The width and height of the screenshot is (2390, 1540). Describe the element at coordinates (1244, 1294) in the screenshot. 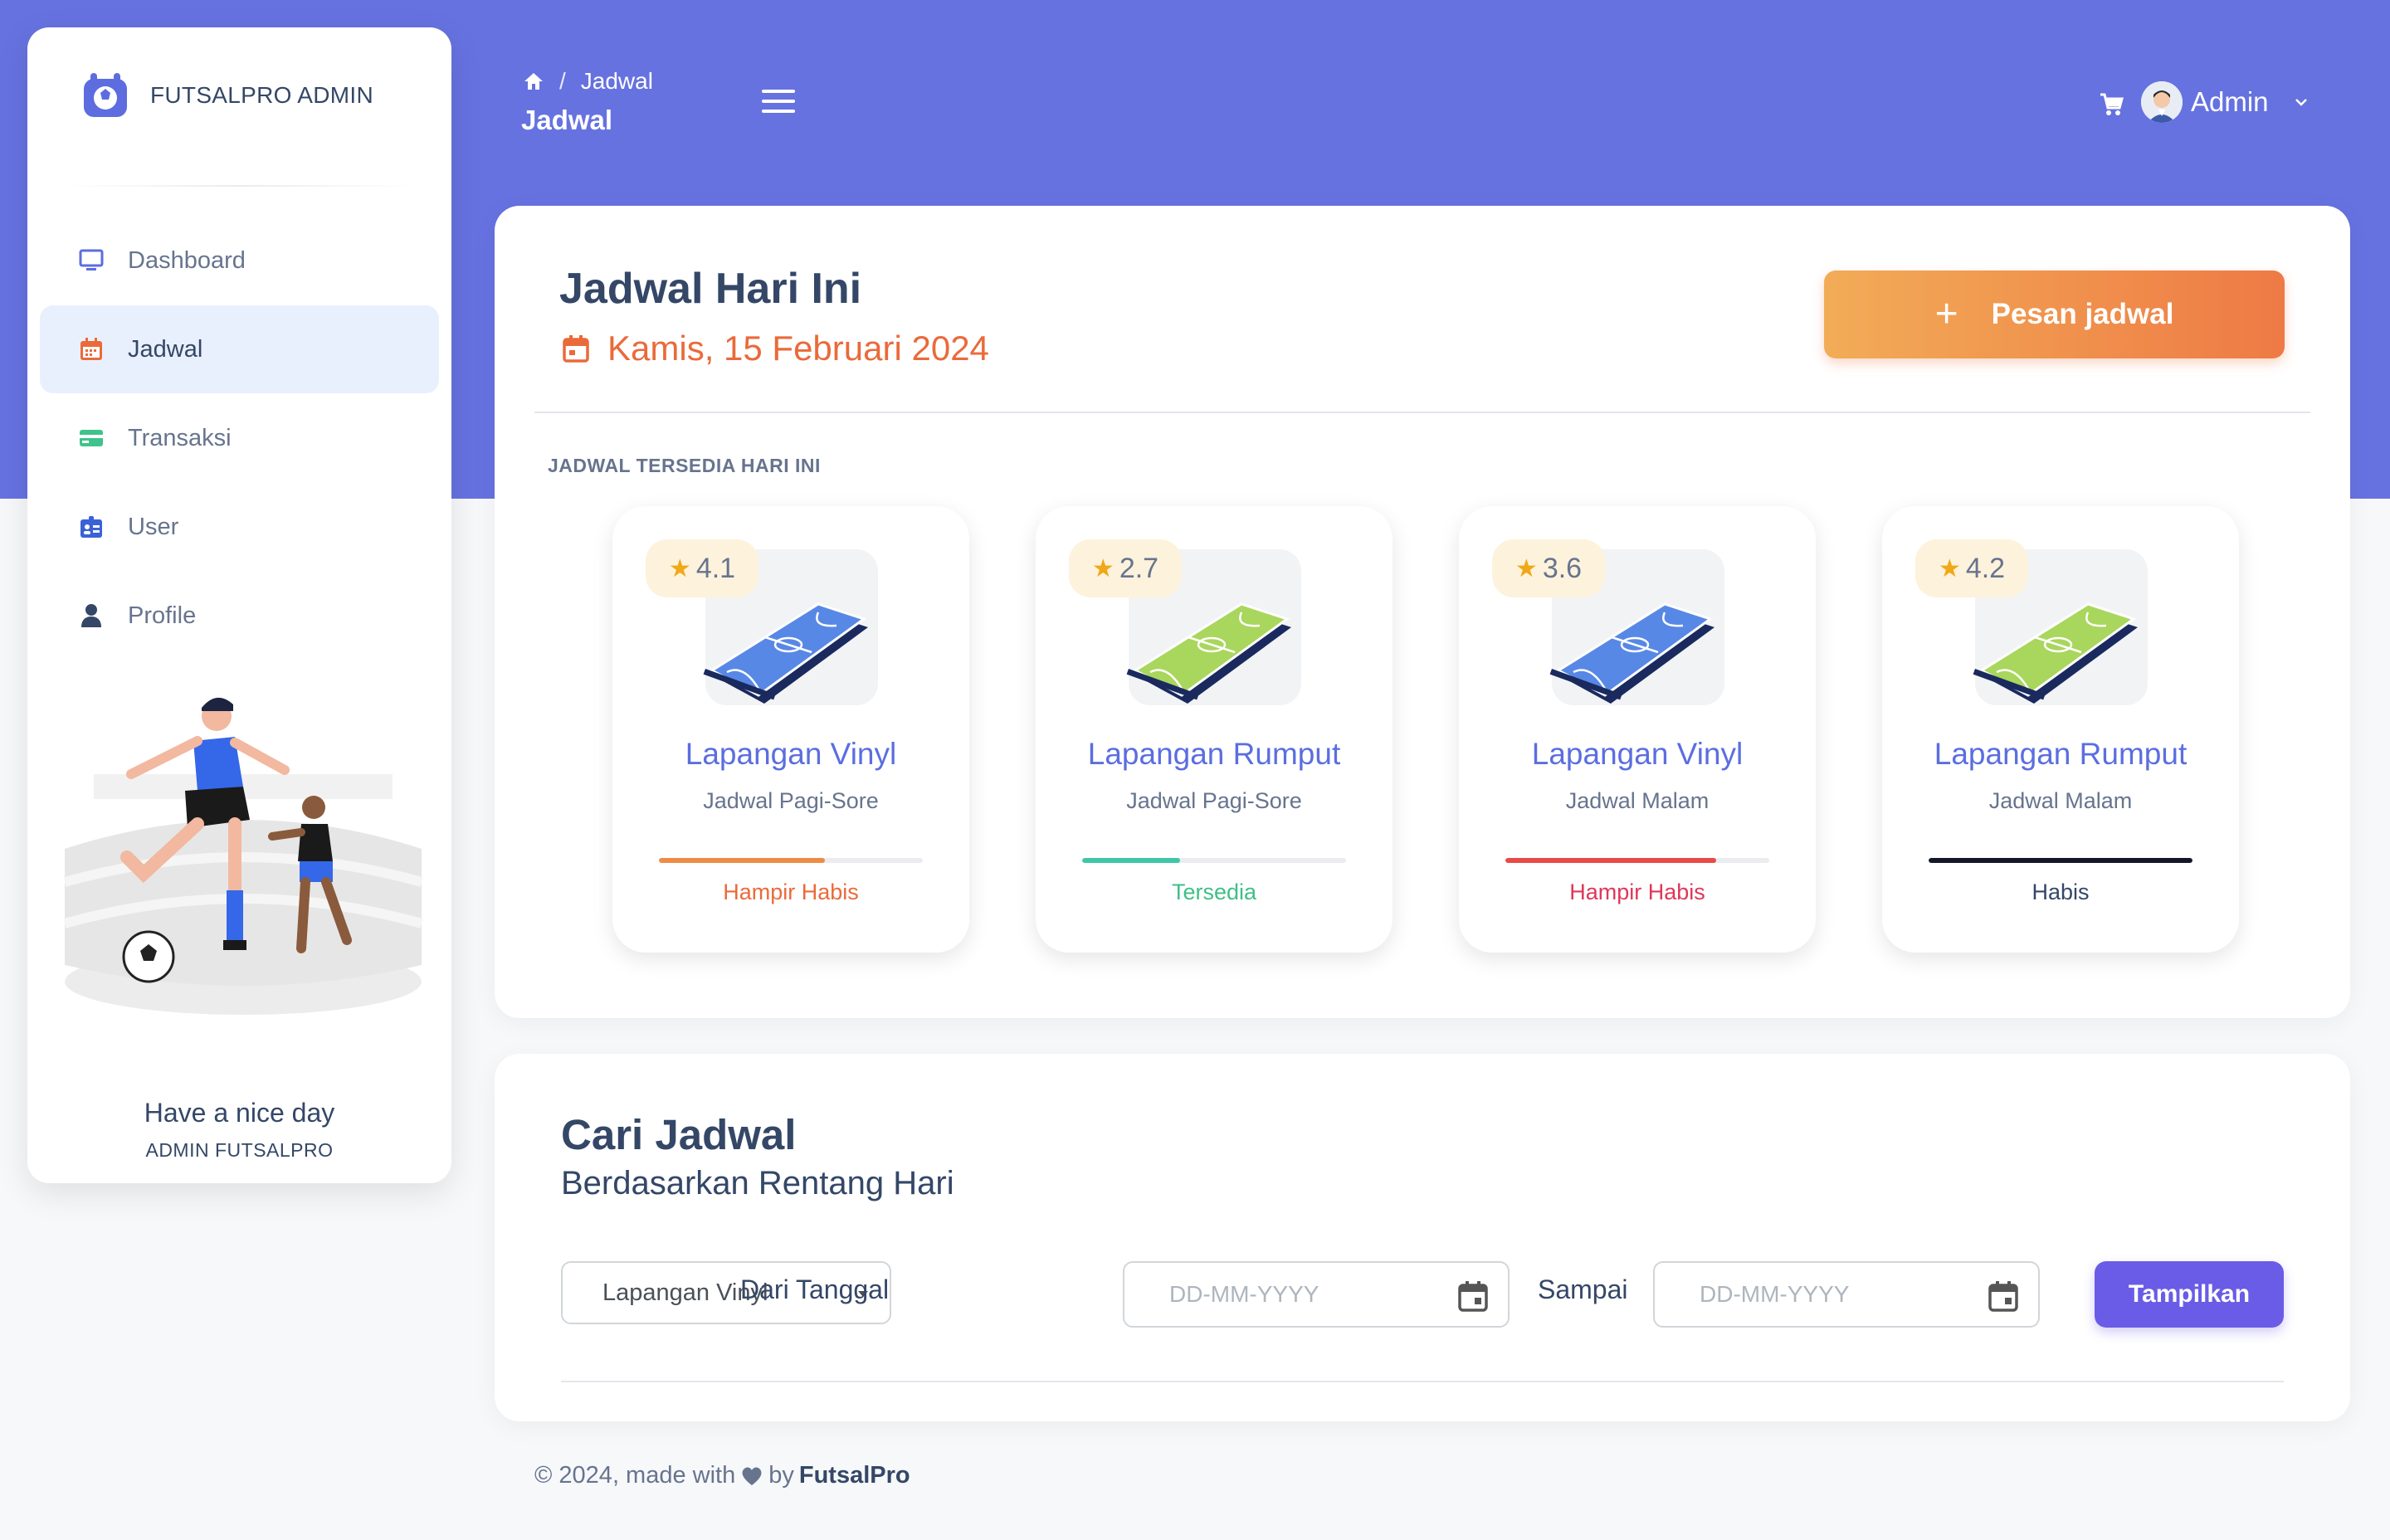

I see `from-date-placeholder: DD-MM-YYYY` at that location.